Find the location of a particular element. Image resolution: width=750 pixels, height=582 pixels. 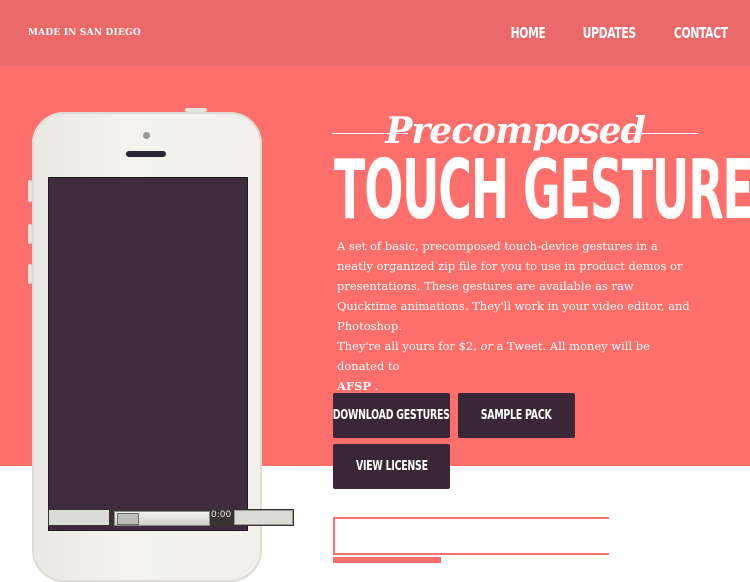

sample-pack-button: SAMPLE PACK is located at coordinates (516, 415).